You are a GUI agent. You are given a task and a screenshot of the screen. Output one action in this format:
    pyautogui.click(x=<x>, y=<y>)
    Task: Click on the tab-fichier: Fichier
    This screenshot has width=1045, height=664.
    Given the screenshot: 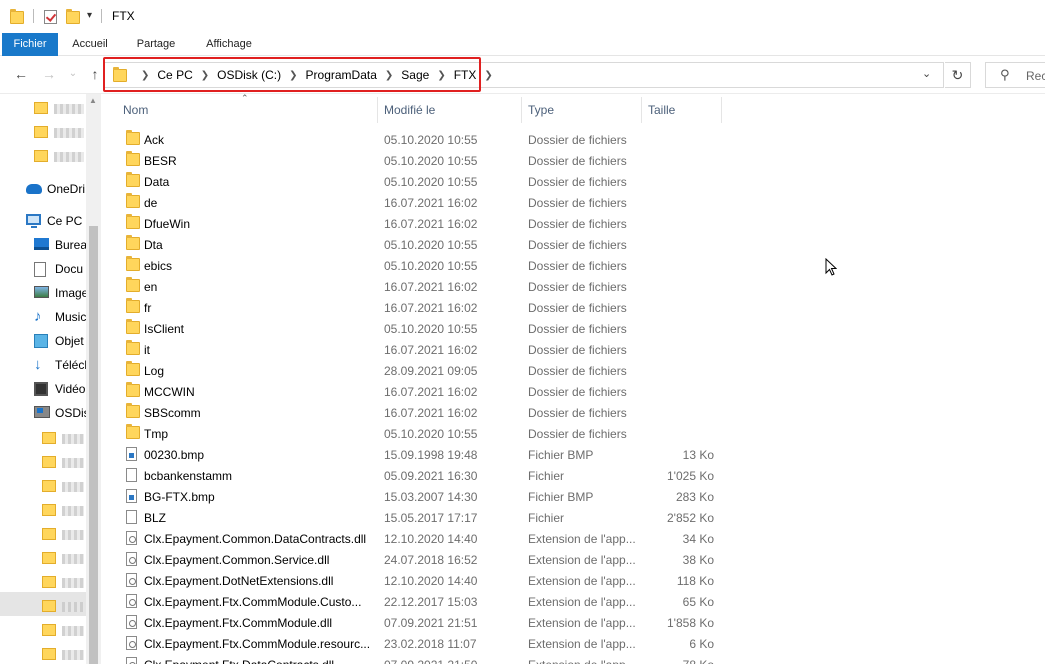 What is the action you would take?
    pyautogui.click(x=30, y=44)
    